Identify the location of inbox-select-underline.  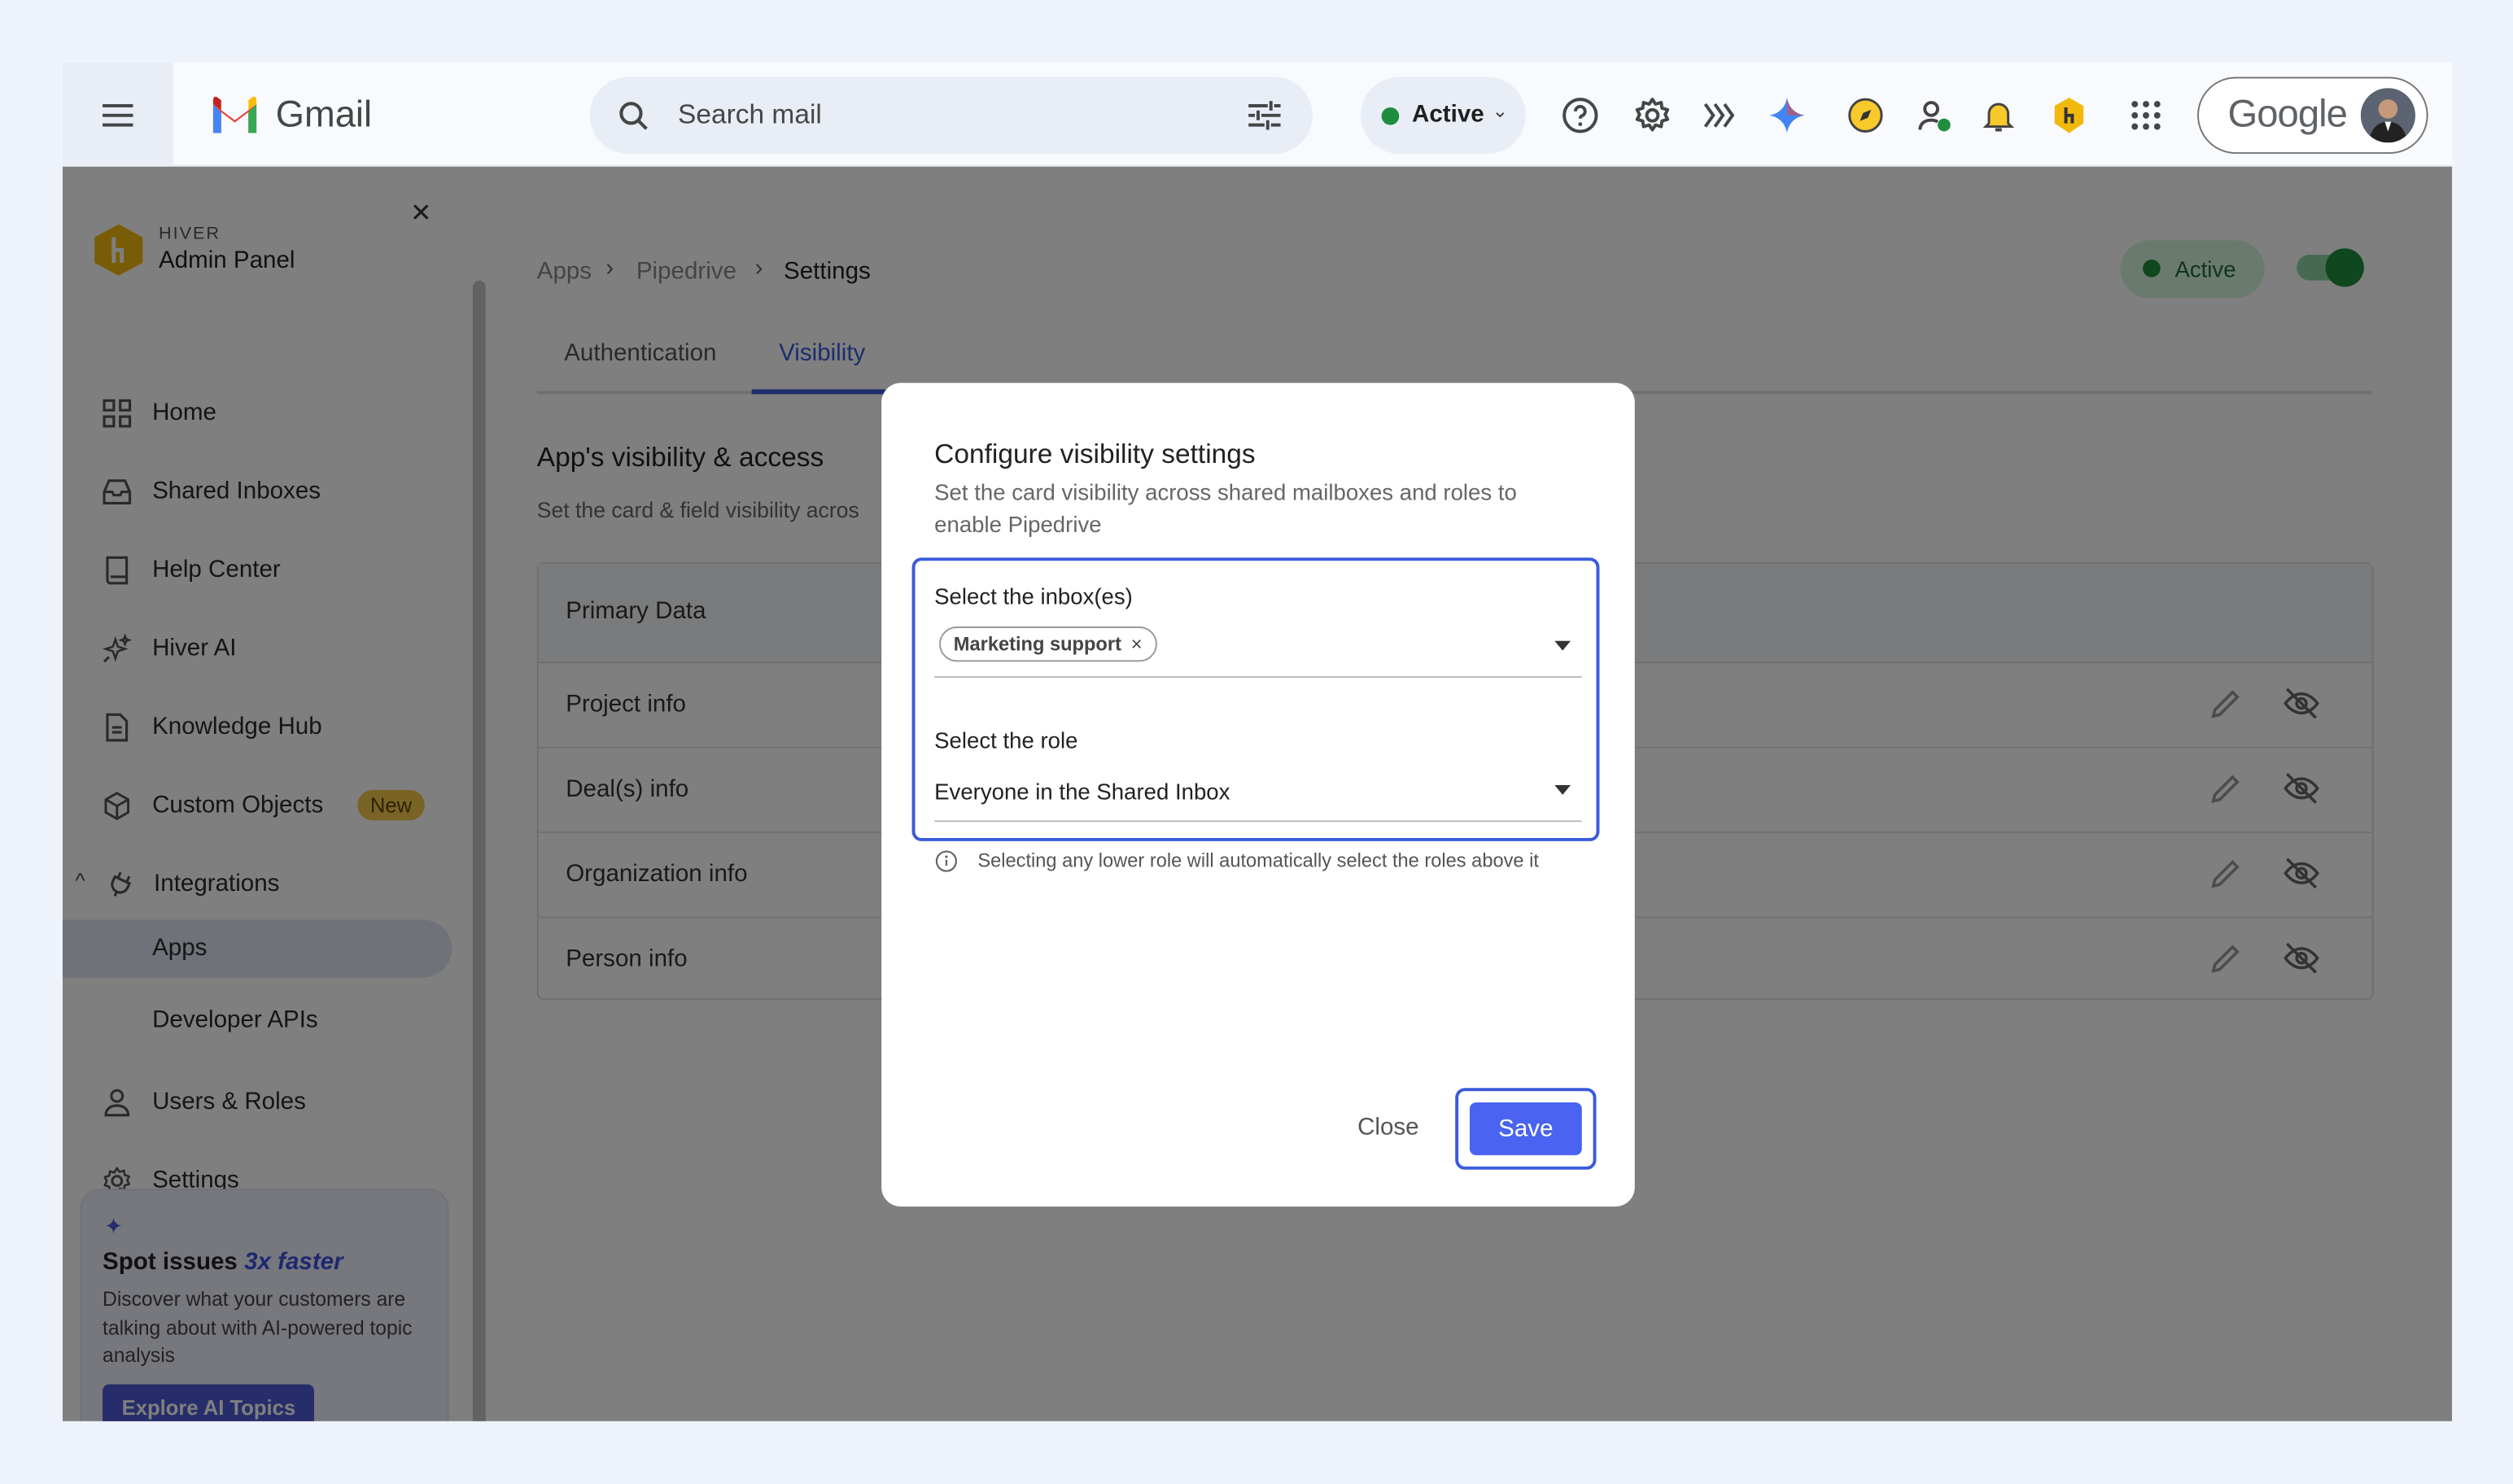
(1258, 677).